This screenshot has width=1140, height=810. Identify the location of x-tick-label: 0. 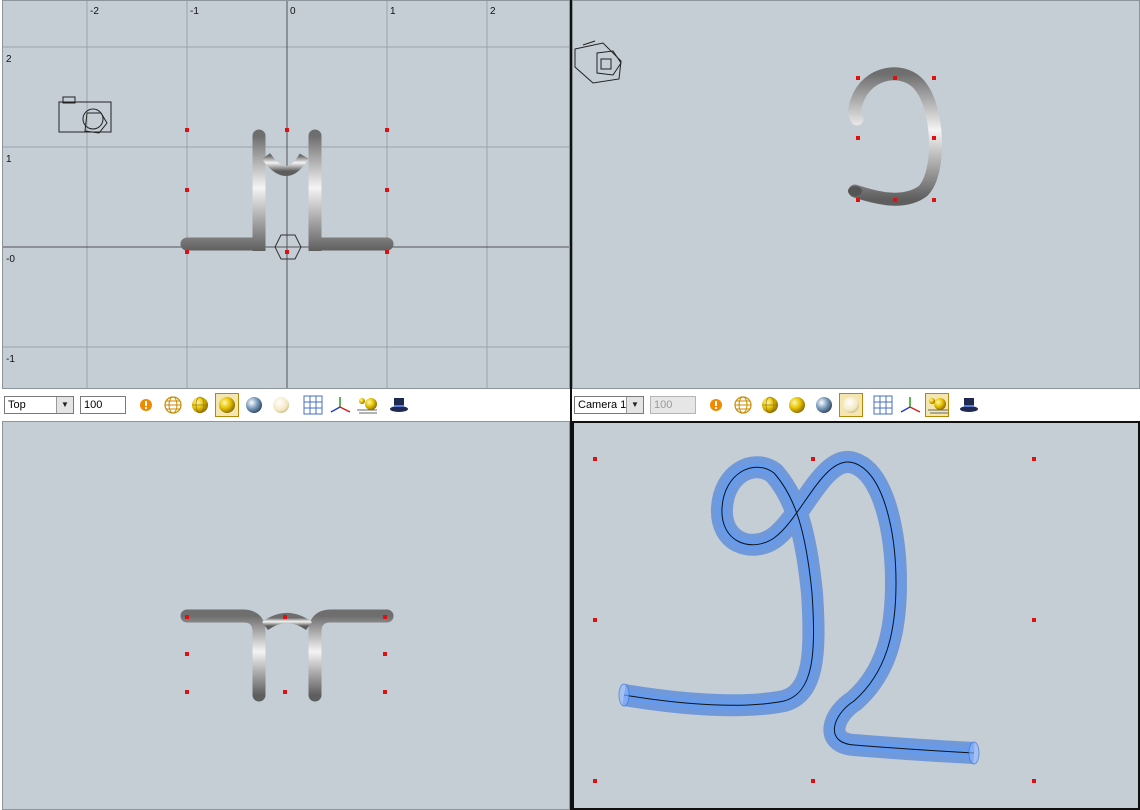
(293, 11).